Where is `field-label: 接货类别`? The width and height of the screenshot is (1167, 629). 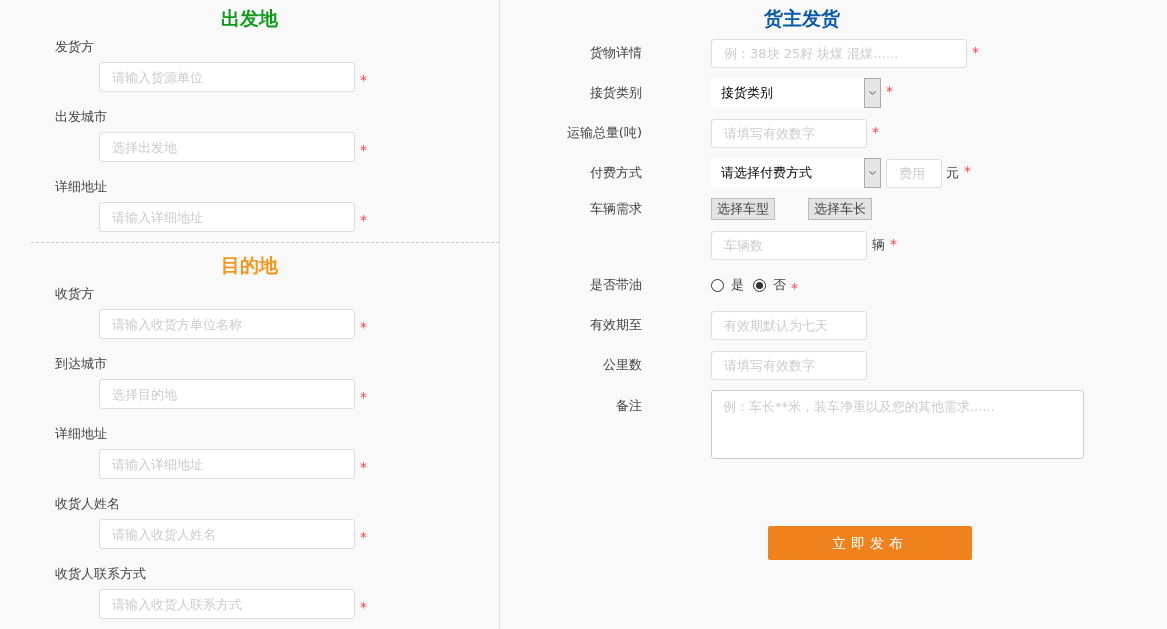 field-label: 接货类别 is located at coordinates (616, 93).